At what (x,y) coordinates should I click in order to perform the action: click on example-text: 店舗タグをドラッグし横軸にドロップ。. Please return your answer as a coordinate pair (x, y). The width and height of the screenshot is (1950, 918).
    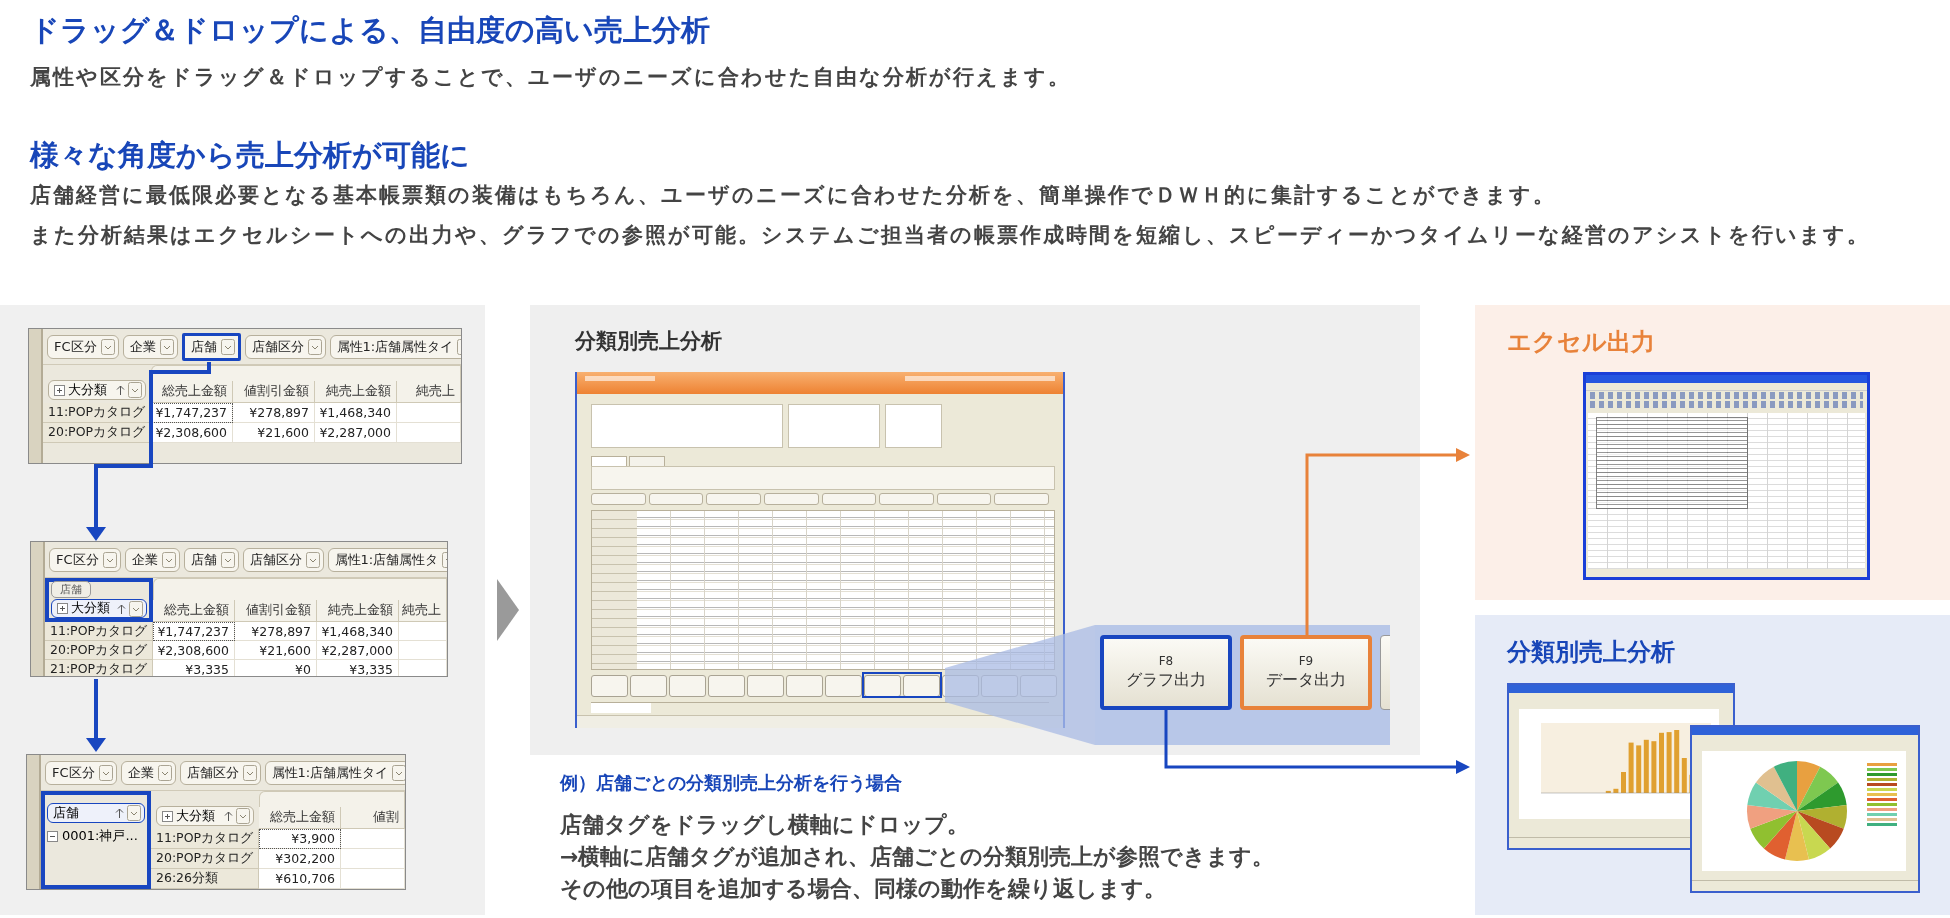
    Looking at the image, I should click on (765, 825).